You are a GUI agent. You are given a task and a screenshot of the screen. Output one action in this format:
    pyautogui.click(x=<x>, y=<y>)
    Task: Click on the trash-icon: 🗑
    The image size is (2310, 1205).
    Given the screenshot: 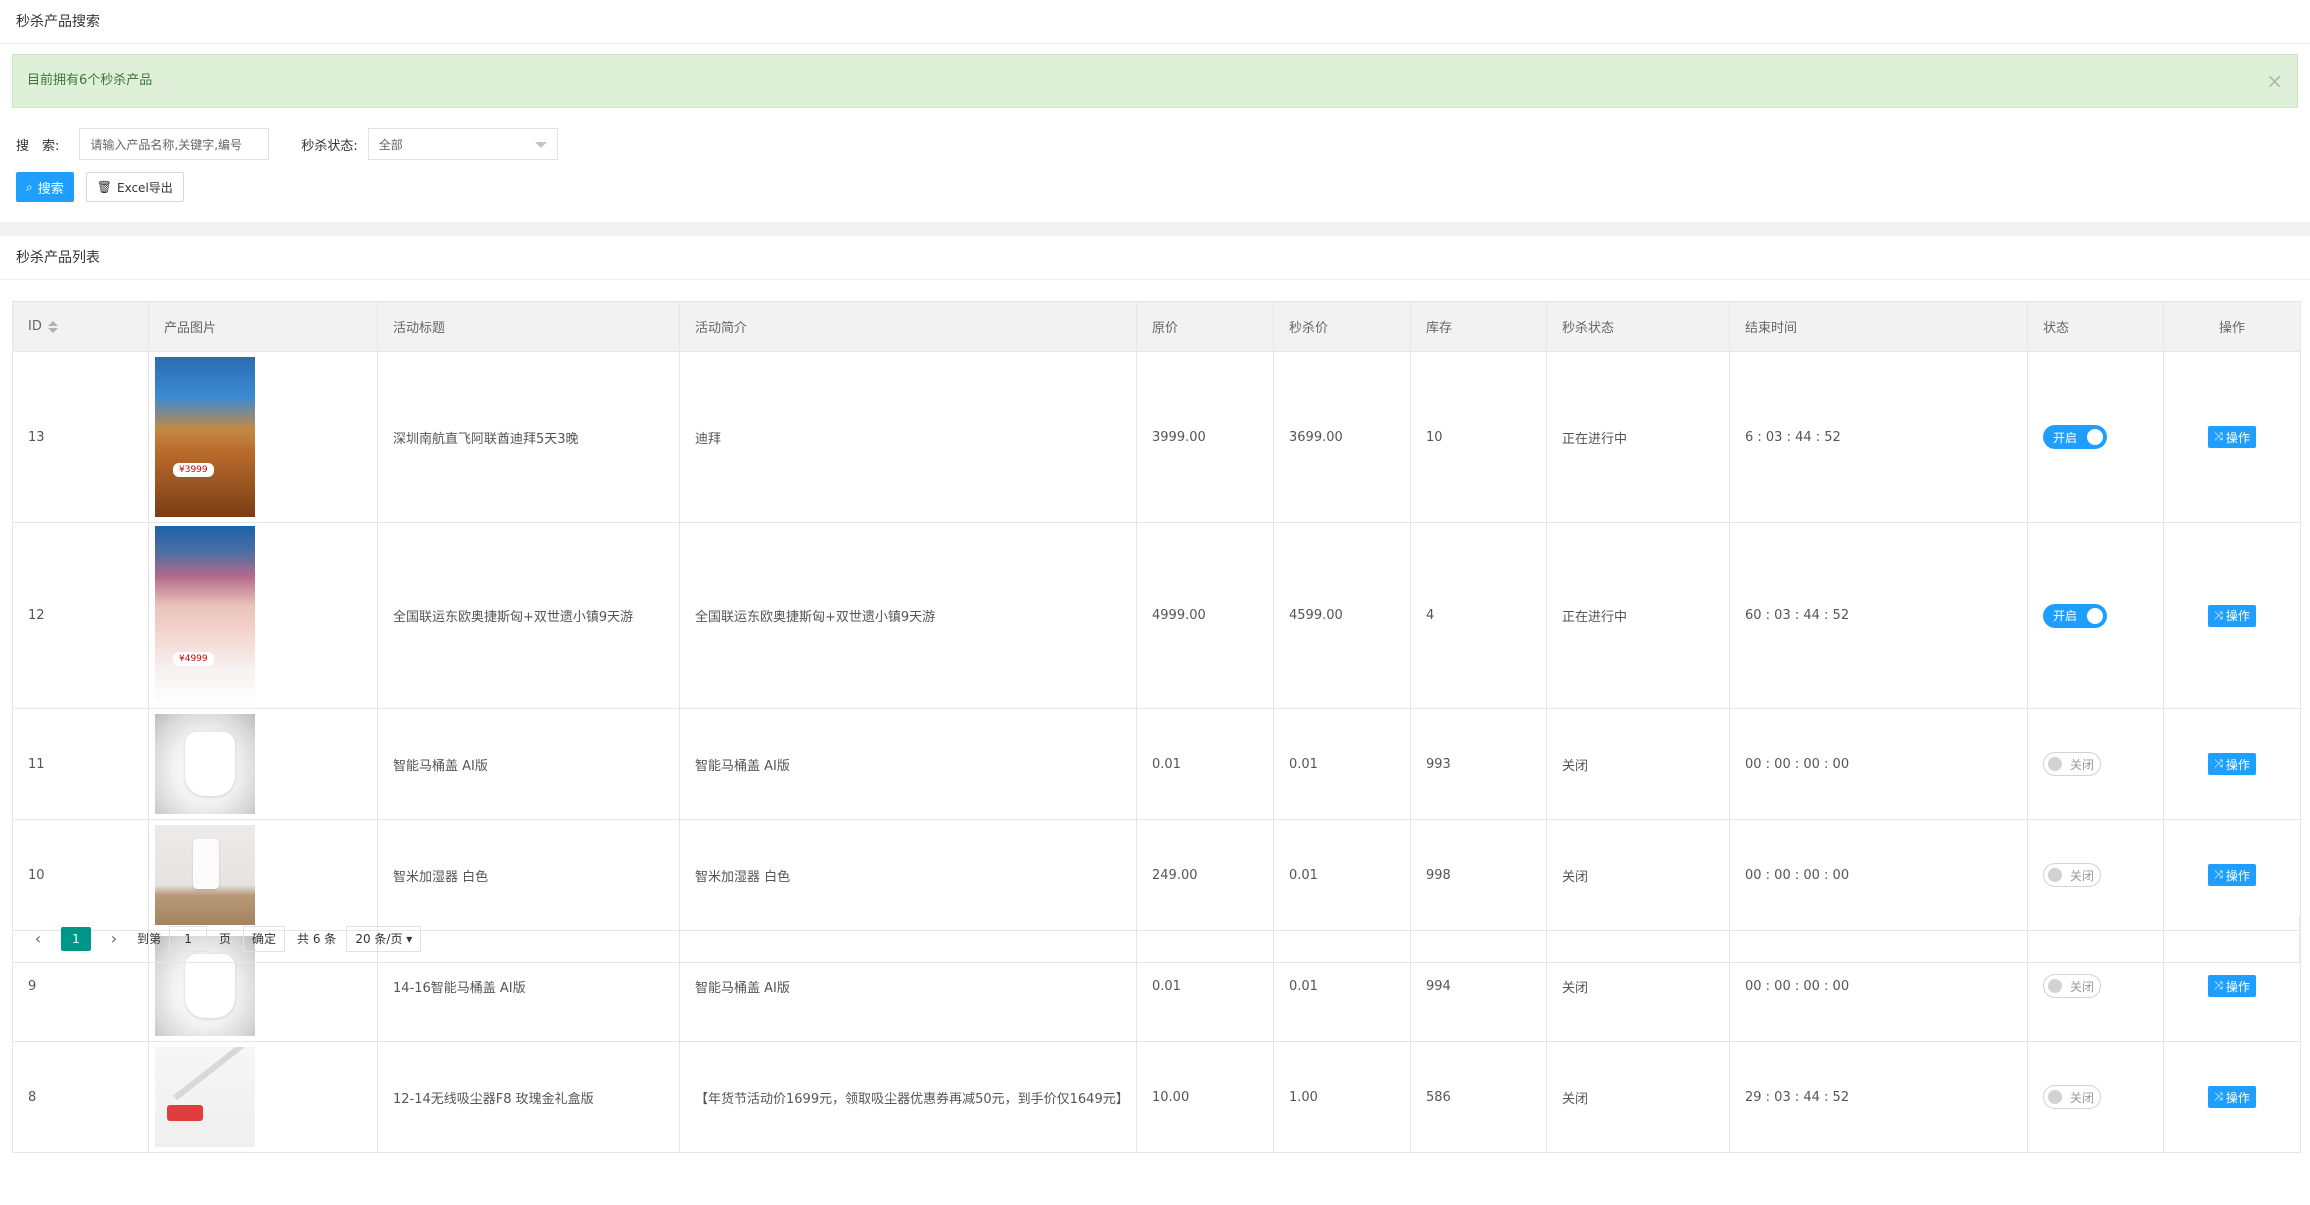 What is the action you would take?
    pyautogui.click(x=104, y=187)
    